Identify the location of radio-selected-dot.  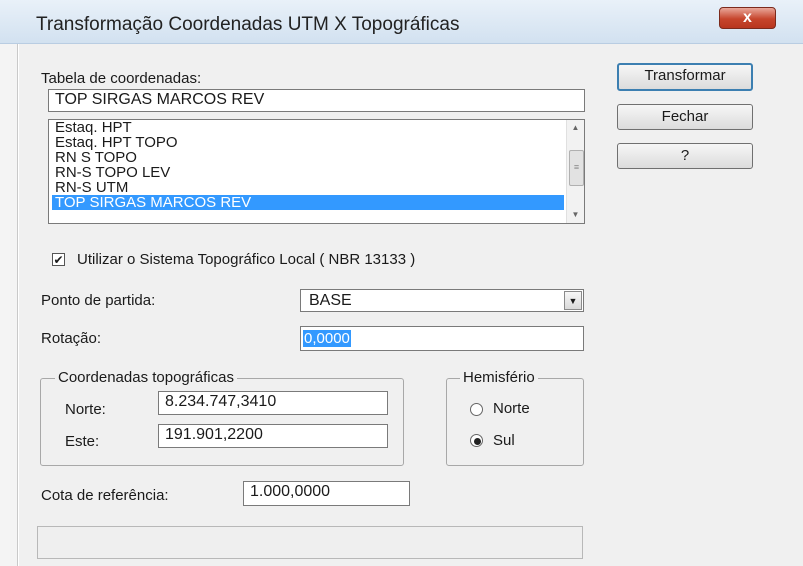
(477, 441).